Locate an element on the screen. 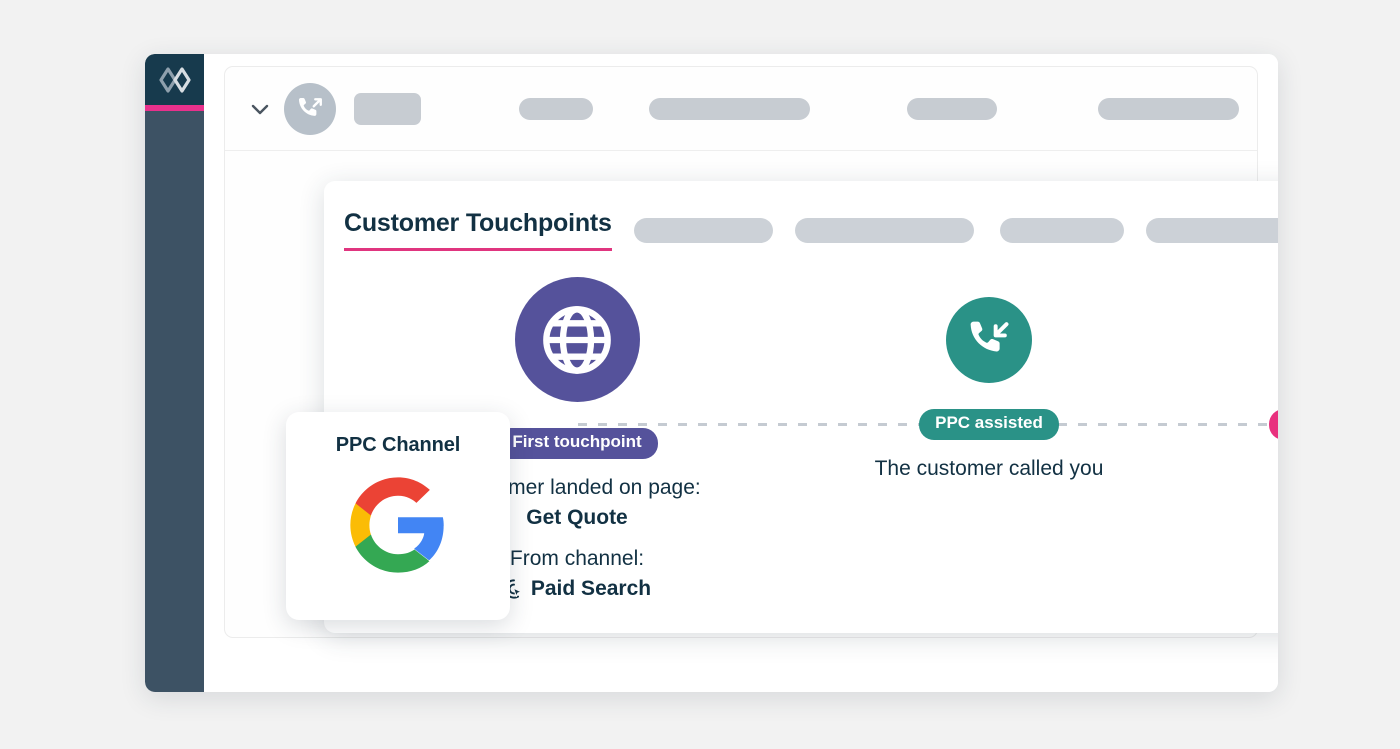 The image size is (1400, 749). chevron-down-icon is located at coordinates (259, 109).